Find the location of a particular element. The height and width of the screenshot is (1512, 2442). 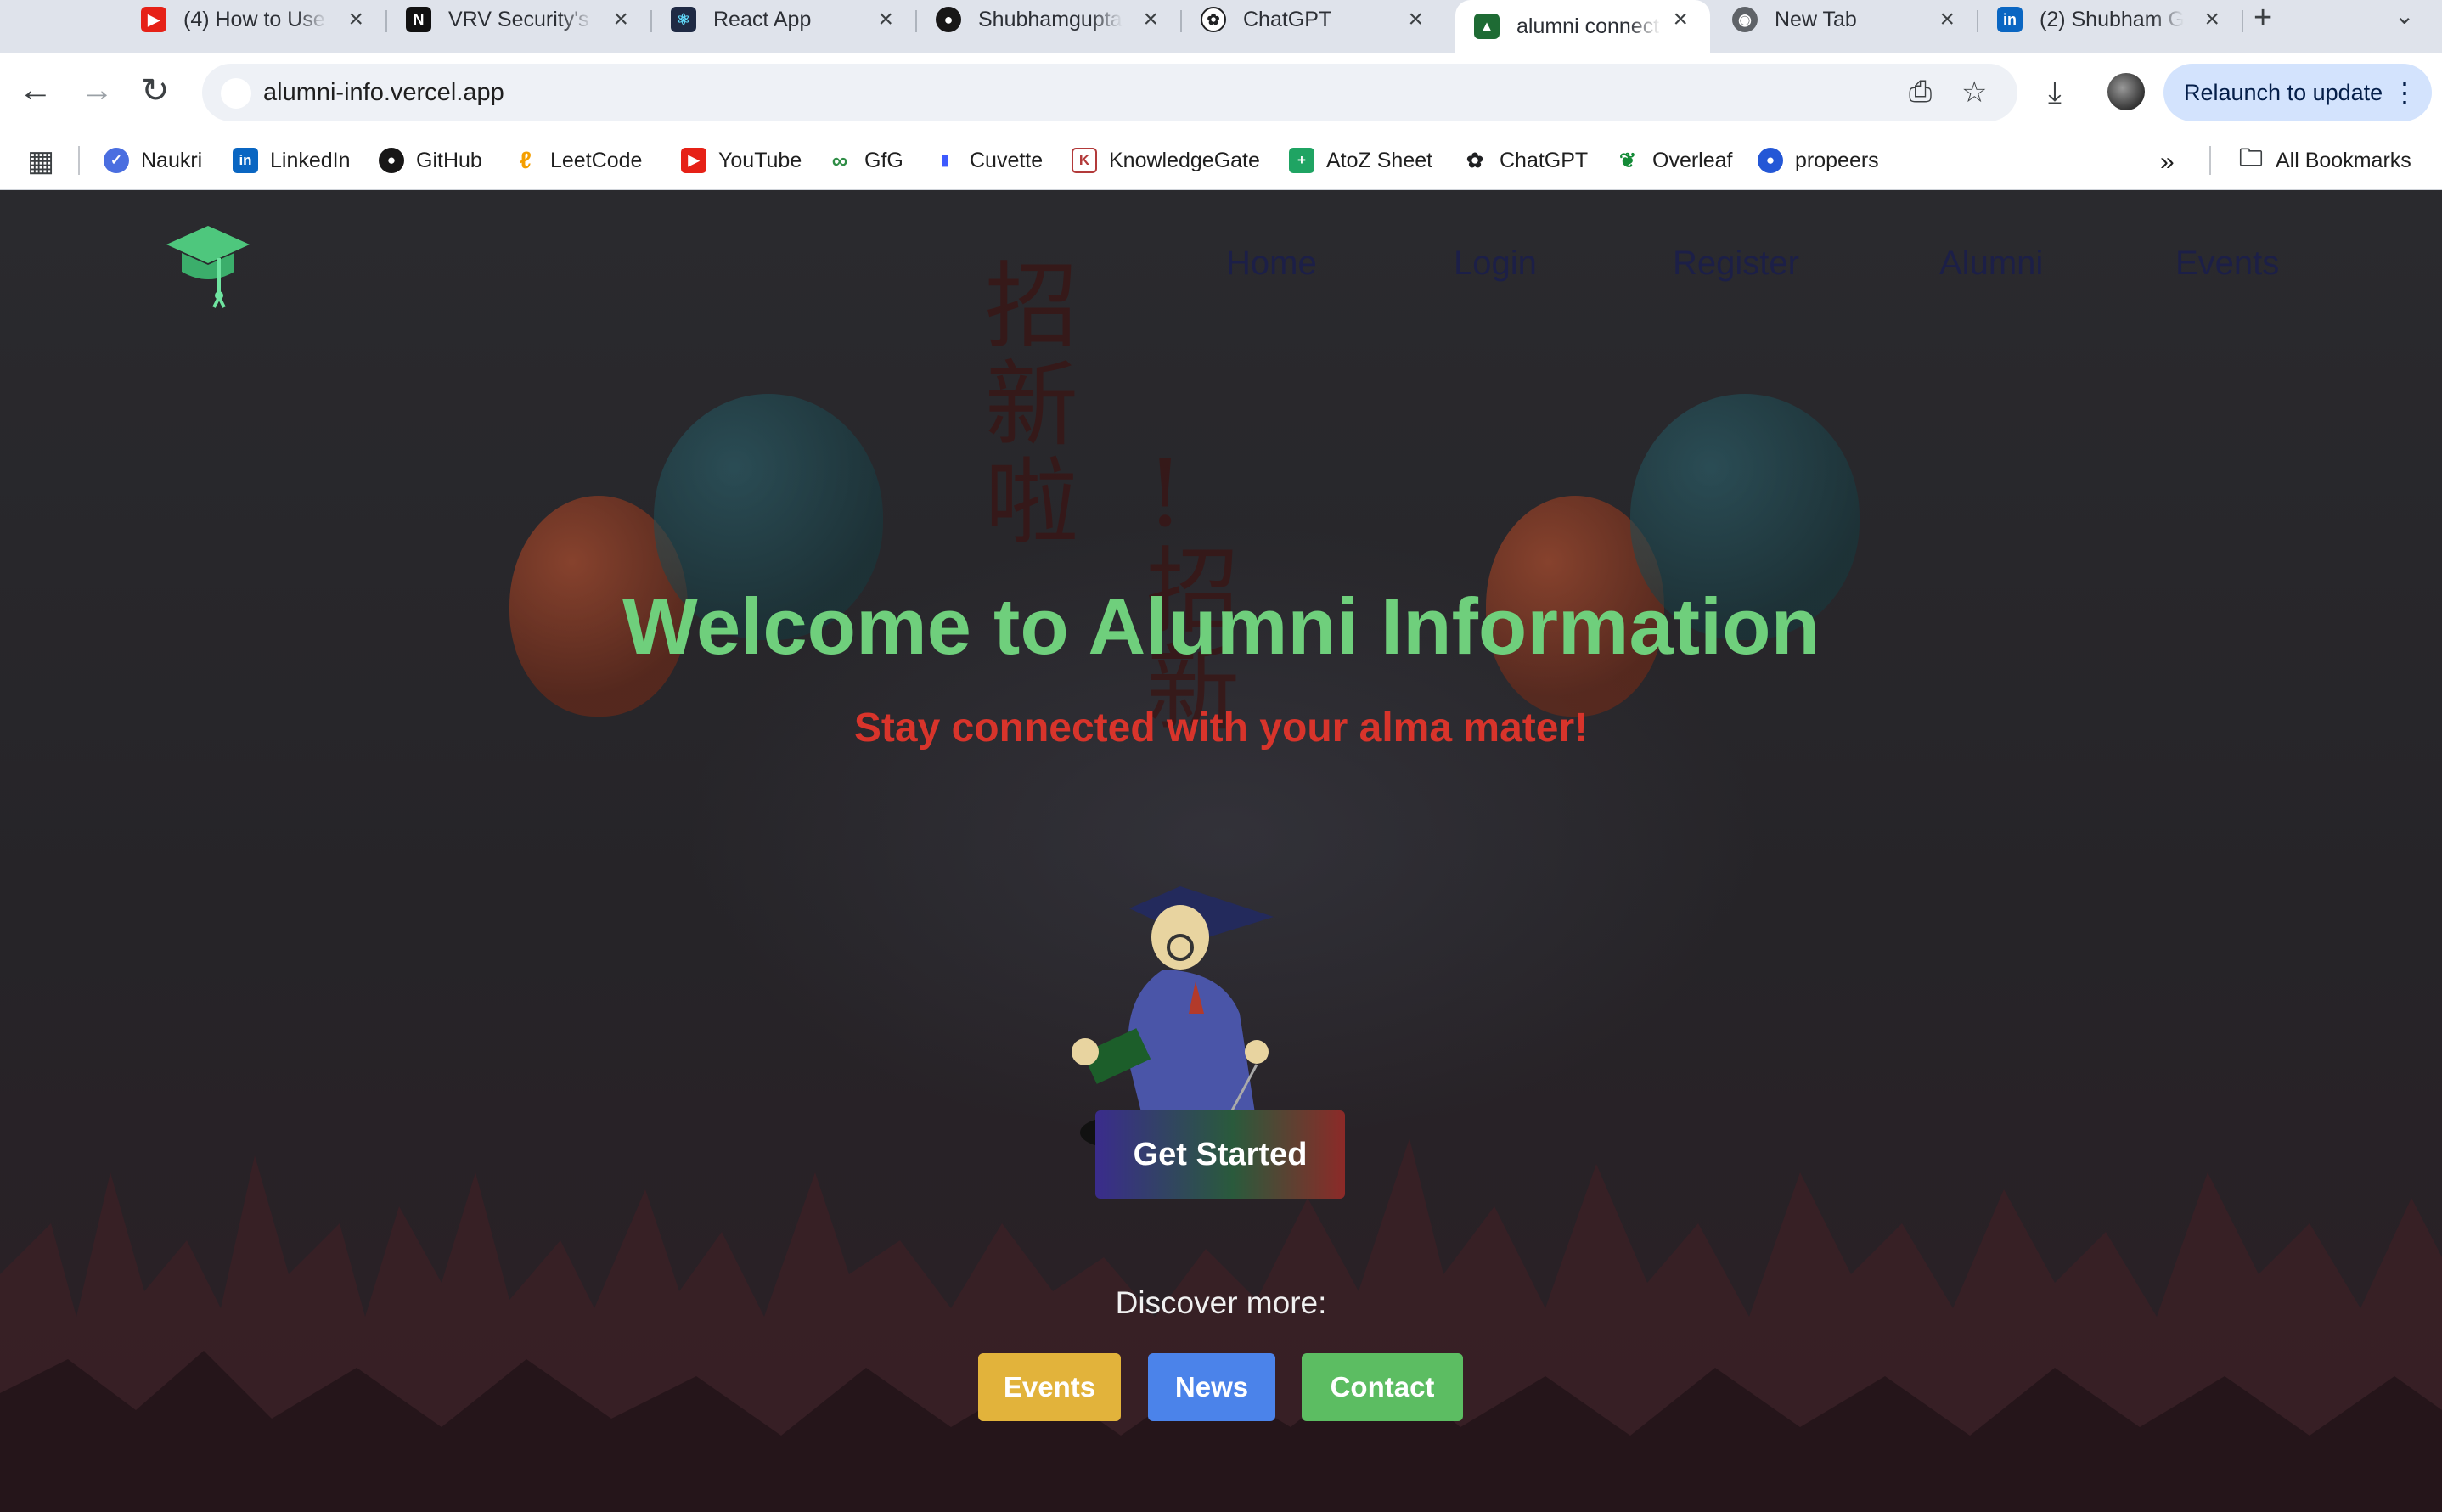

hero-subtitle: Stay connected with your alma mater! is located at coordinates (1221, 728).